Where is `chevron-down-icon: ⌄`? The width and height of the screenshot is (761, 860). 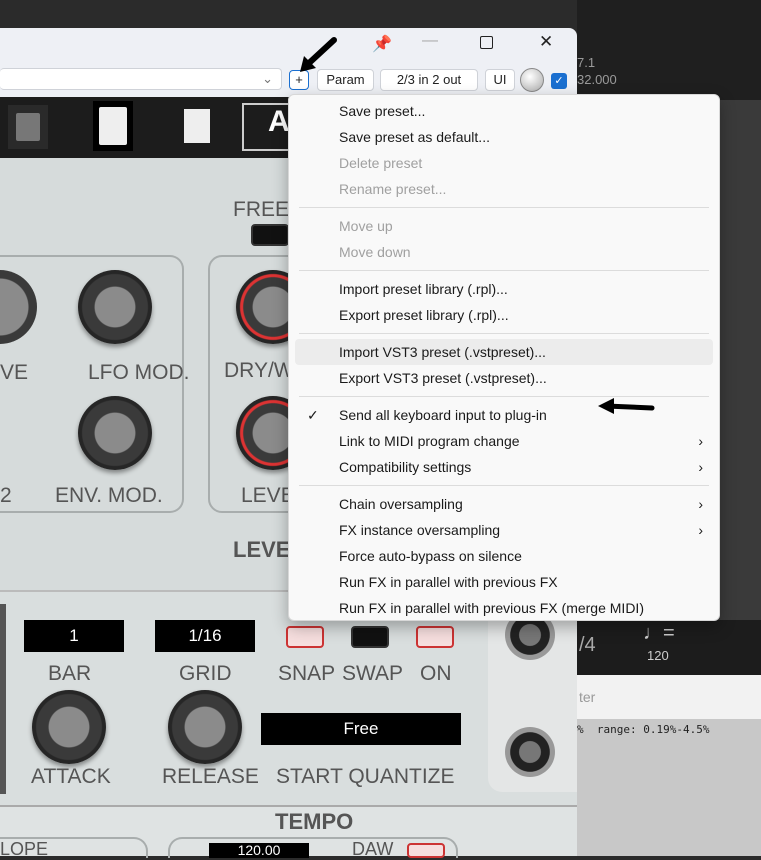 chevron-down-icon: ⌄ is located at coordinates (267, 78).